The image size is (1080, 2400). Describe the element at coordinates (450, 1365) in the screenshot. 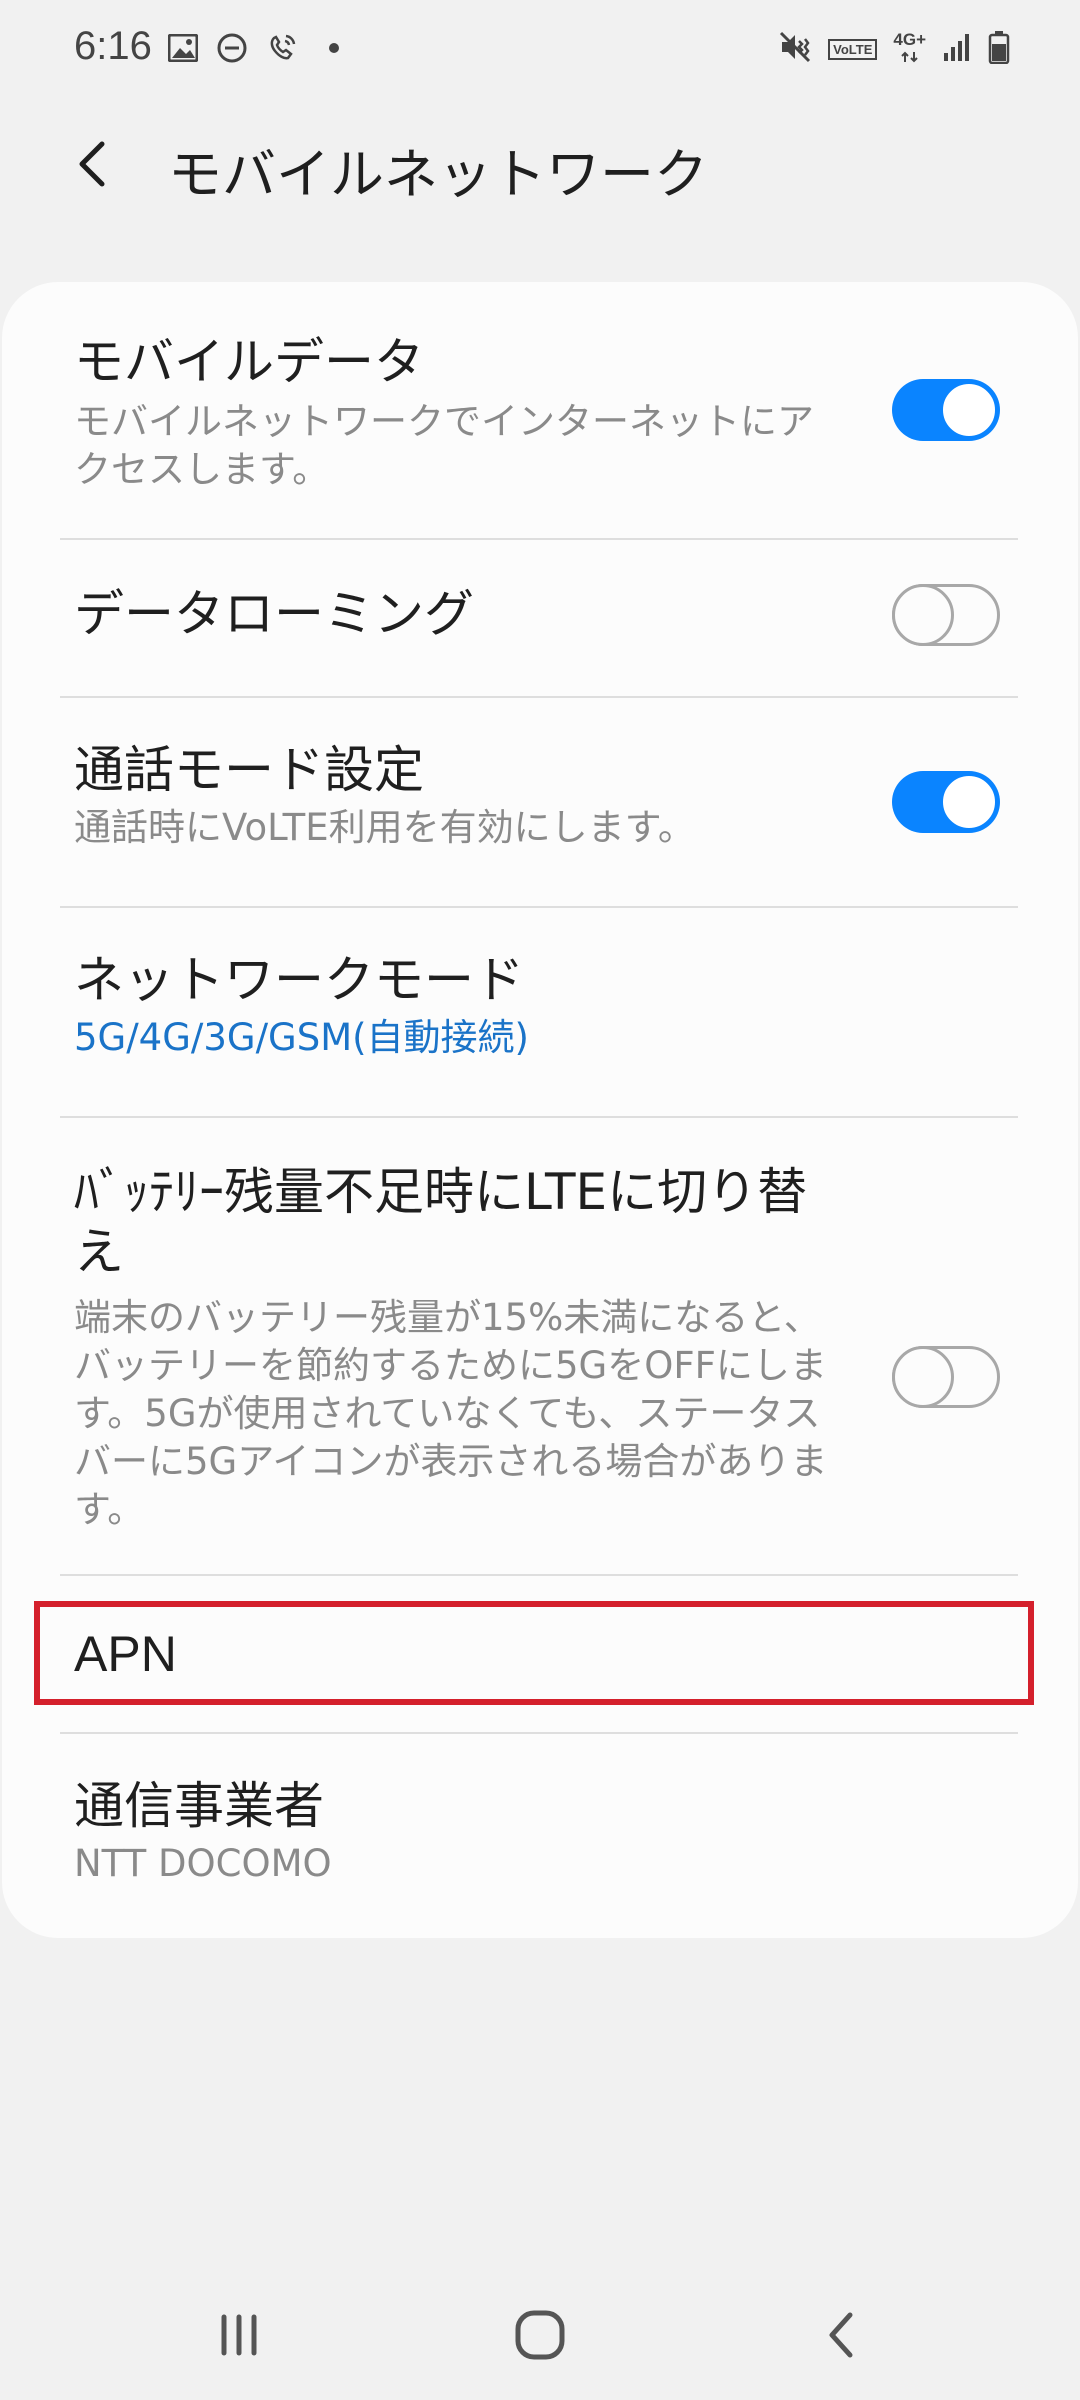

I see `setting-description: バッテリーを節約するために5GをOFFにしま` at that location.